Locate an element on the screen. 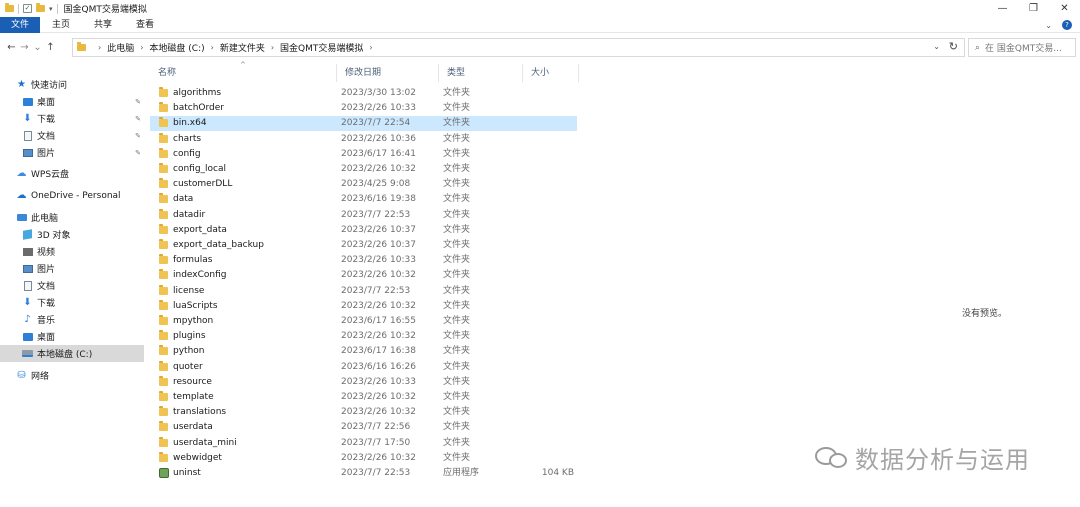 This screenshot has height=507, width=1080. up-arrow-icon: ↑ is located at coordinates (50, 47).